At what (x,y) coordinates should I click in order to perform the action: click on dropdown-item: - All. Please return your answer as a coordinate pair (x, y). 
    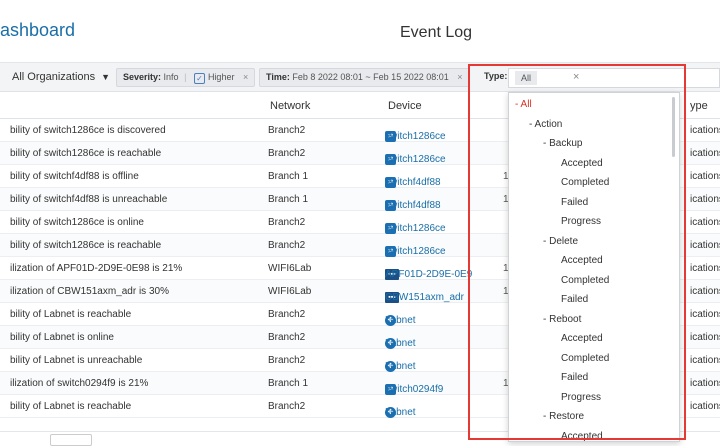
    Looking at the image, I should click on (523, 104).